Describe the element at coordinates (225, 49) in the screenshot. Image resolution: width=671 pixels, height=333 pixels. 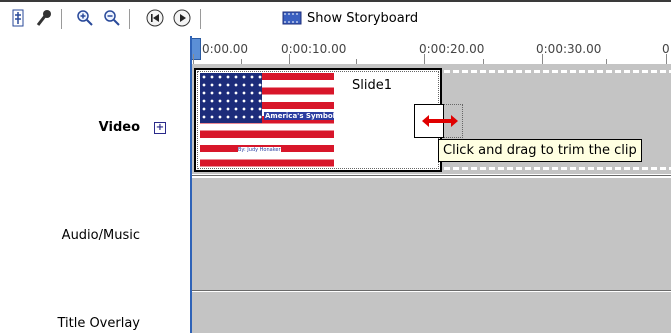
I see `ruler-label: 0:00.00` at that location.